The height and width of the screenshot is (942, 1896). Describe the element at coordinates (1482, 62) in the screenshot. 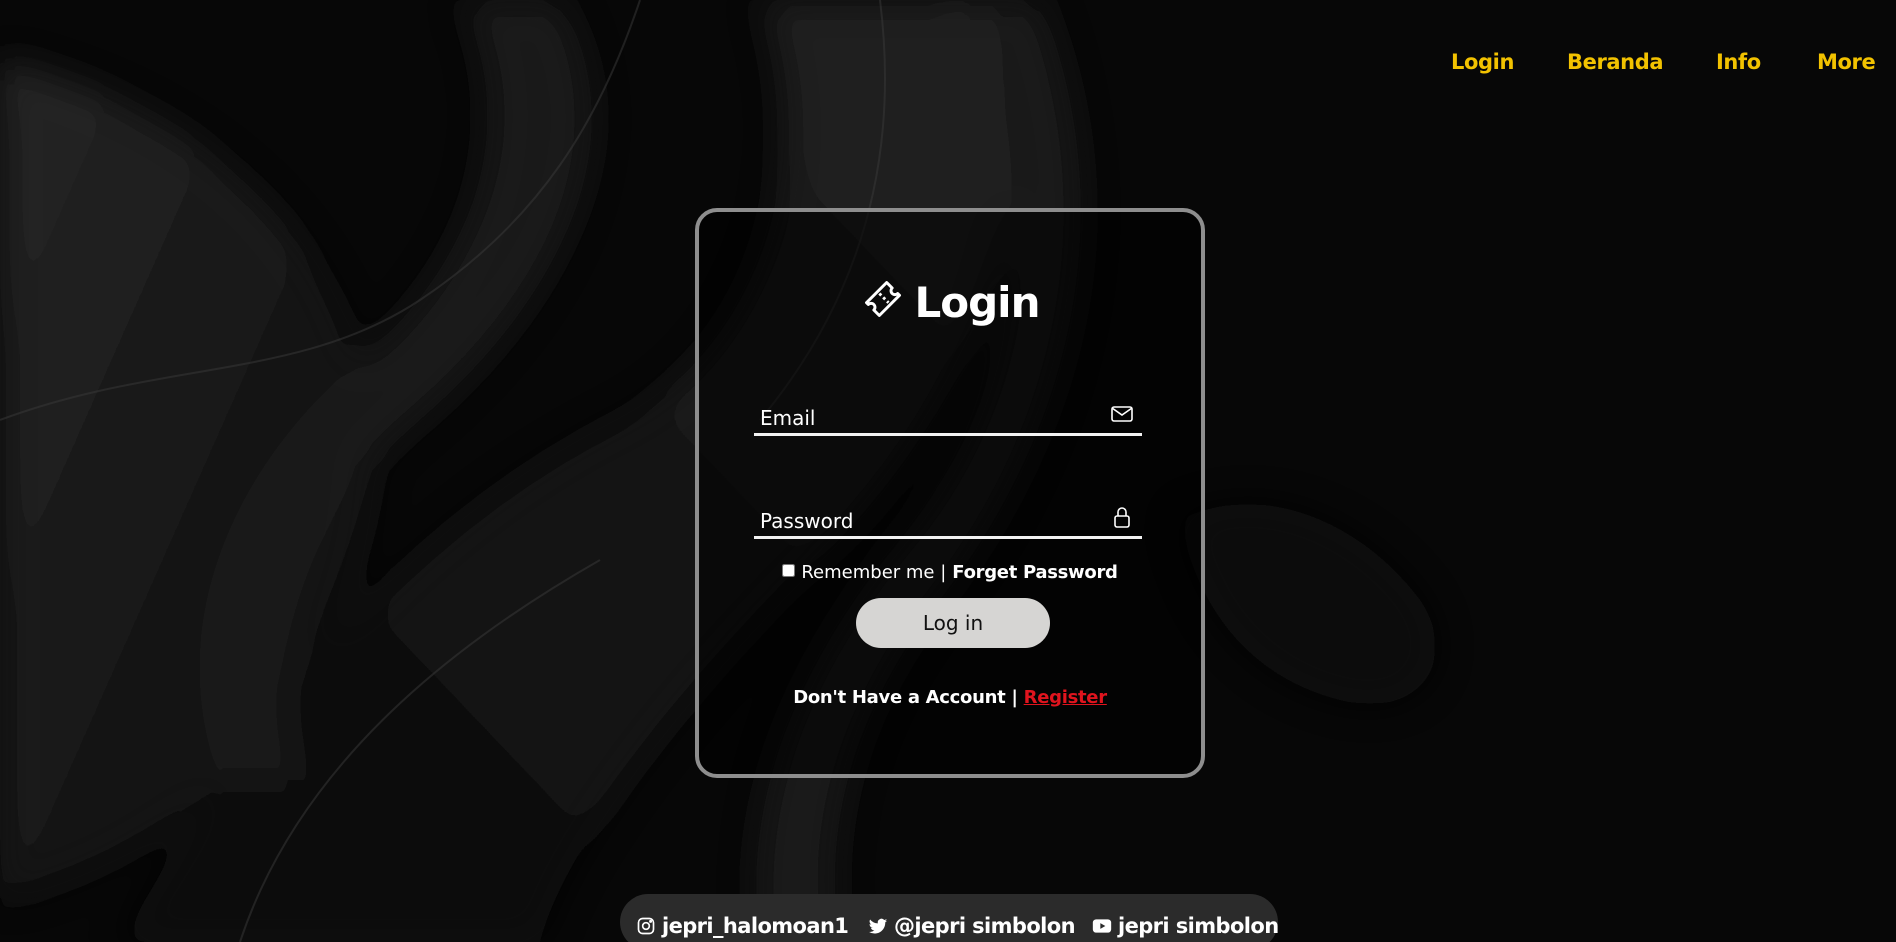

I see `nav-link-login: Login` at that location.